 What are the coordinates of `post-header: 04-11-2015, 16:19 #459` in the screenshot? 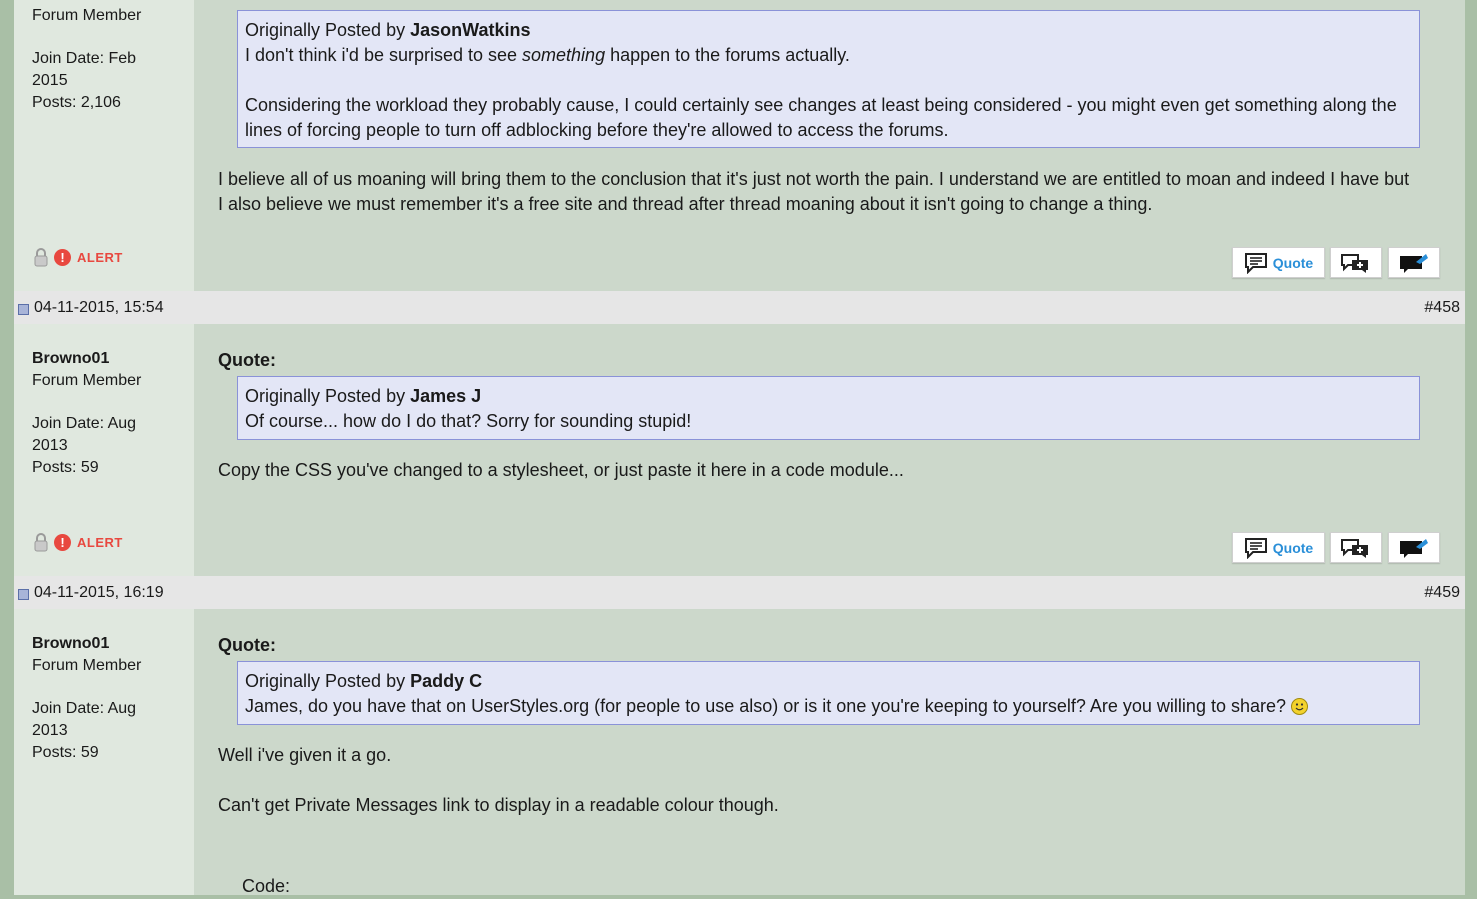 It's located at (739, 592).